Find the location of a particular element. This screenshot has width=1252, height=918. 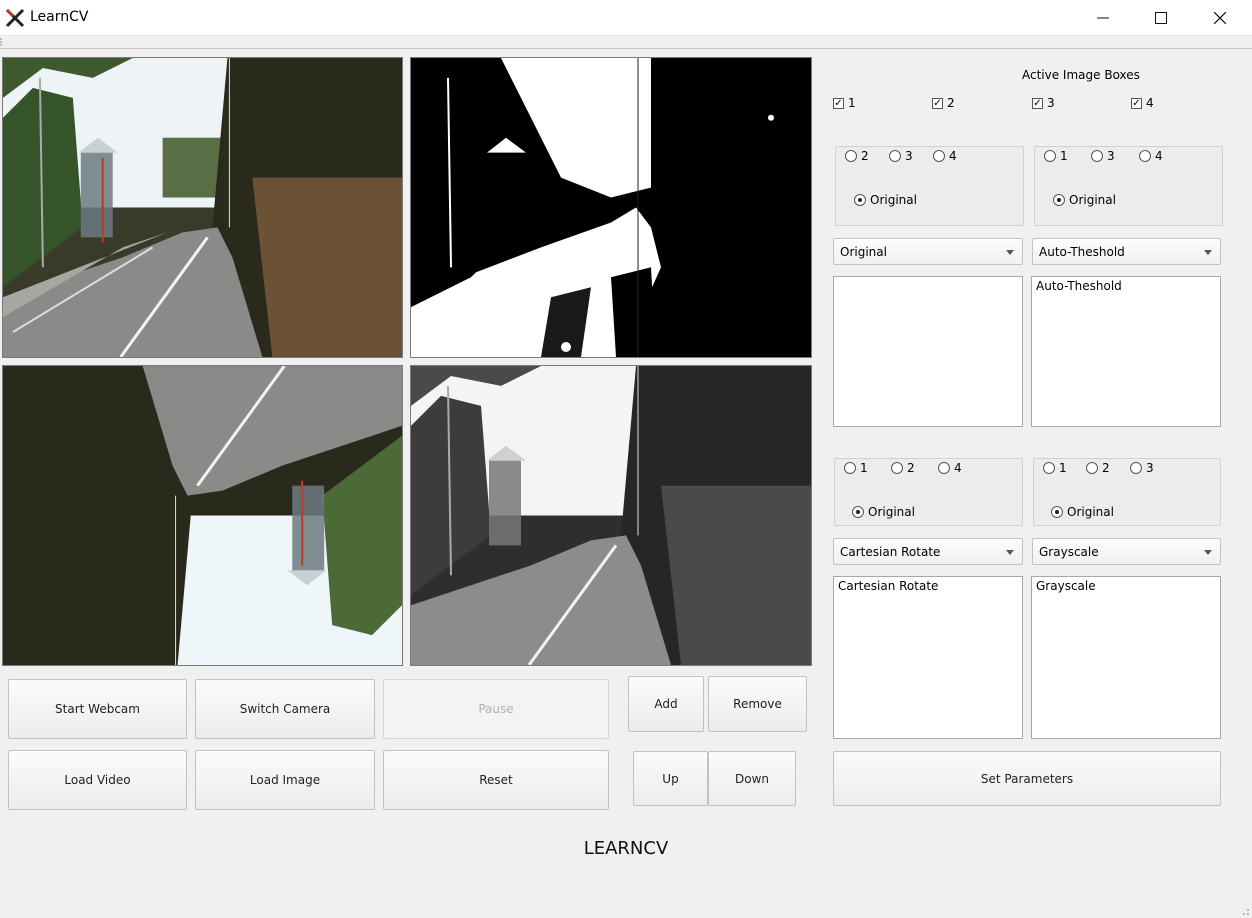

toolbar-grip is located at coordinates (2, 42).